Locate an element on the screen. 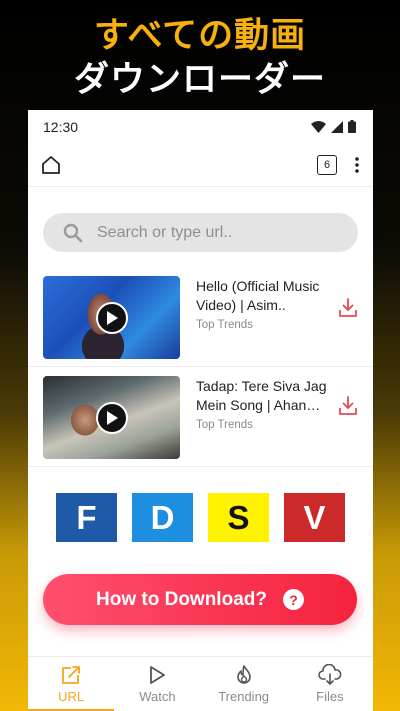 The height and width of the screenshot is (711, 400). search-bar is located at coordinates (200, 232).